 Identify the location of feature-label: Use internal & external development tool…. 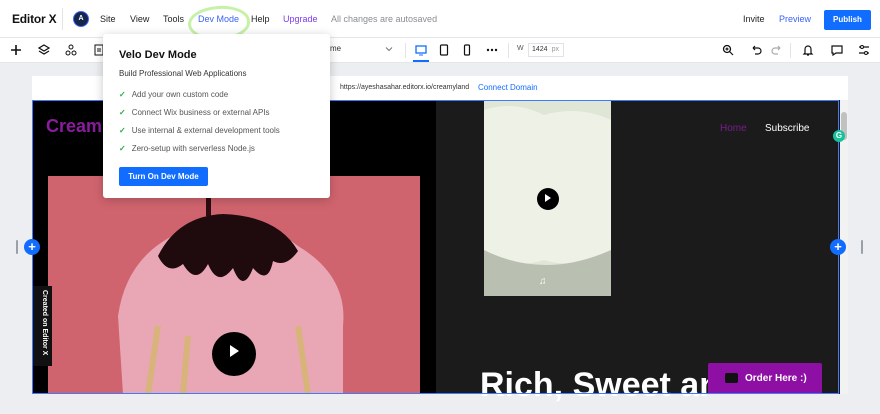
(205, 130).